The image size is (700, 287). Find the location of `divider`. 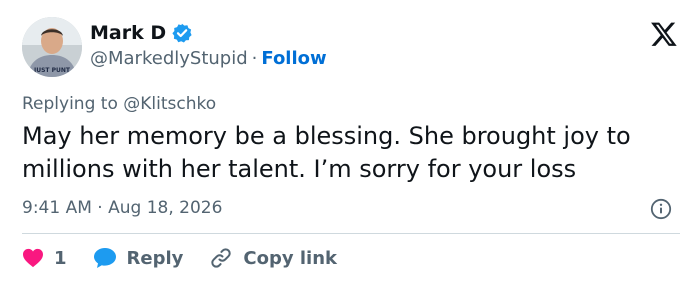

divider is located at coordinates (351, 233).